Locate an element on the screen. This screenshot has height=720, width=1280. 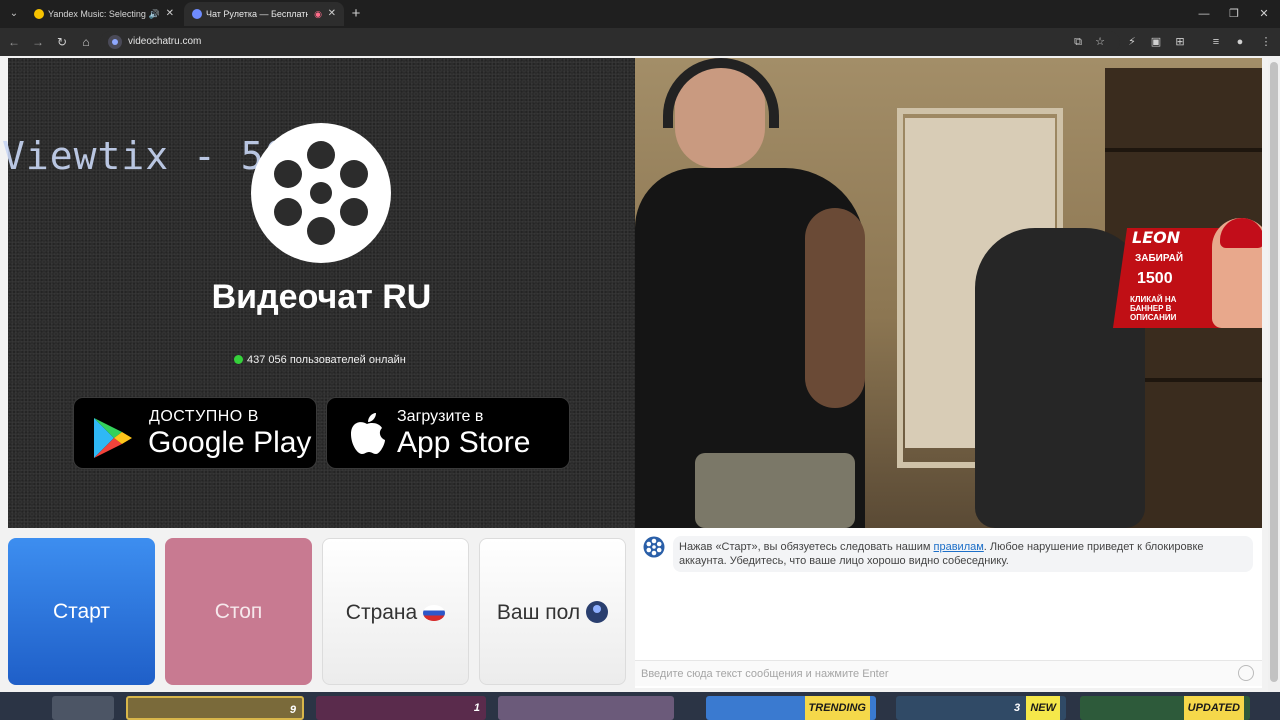
url-text: videochatru.com is located at coordinates (165, 41).